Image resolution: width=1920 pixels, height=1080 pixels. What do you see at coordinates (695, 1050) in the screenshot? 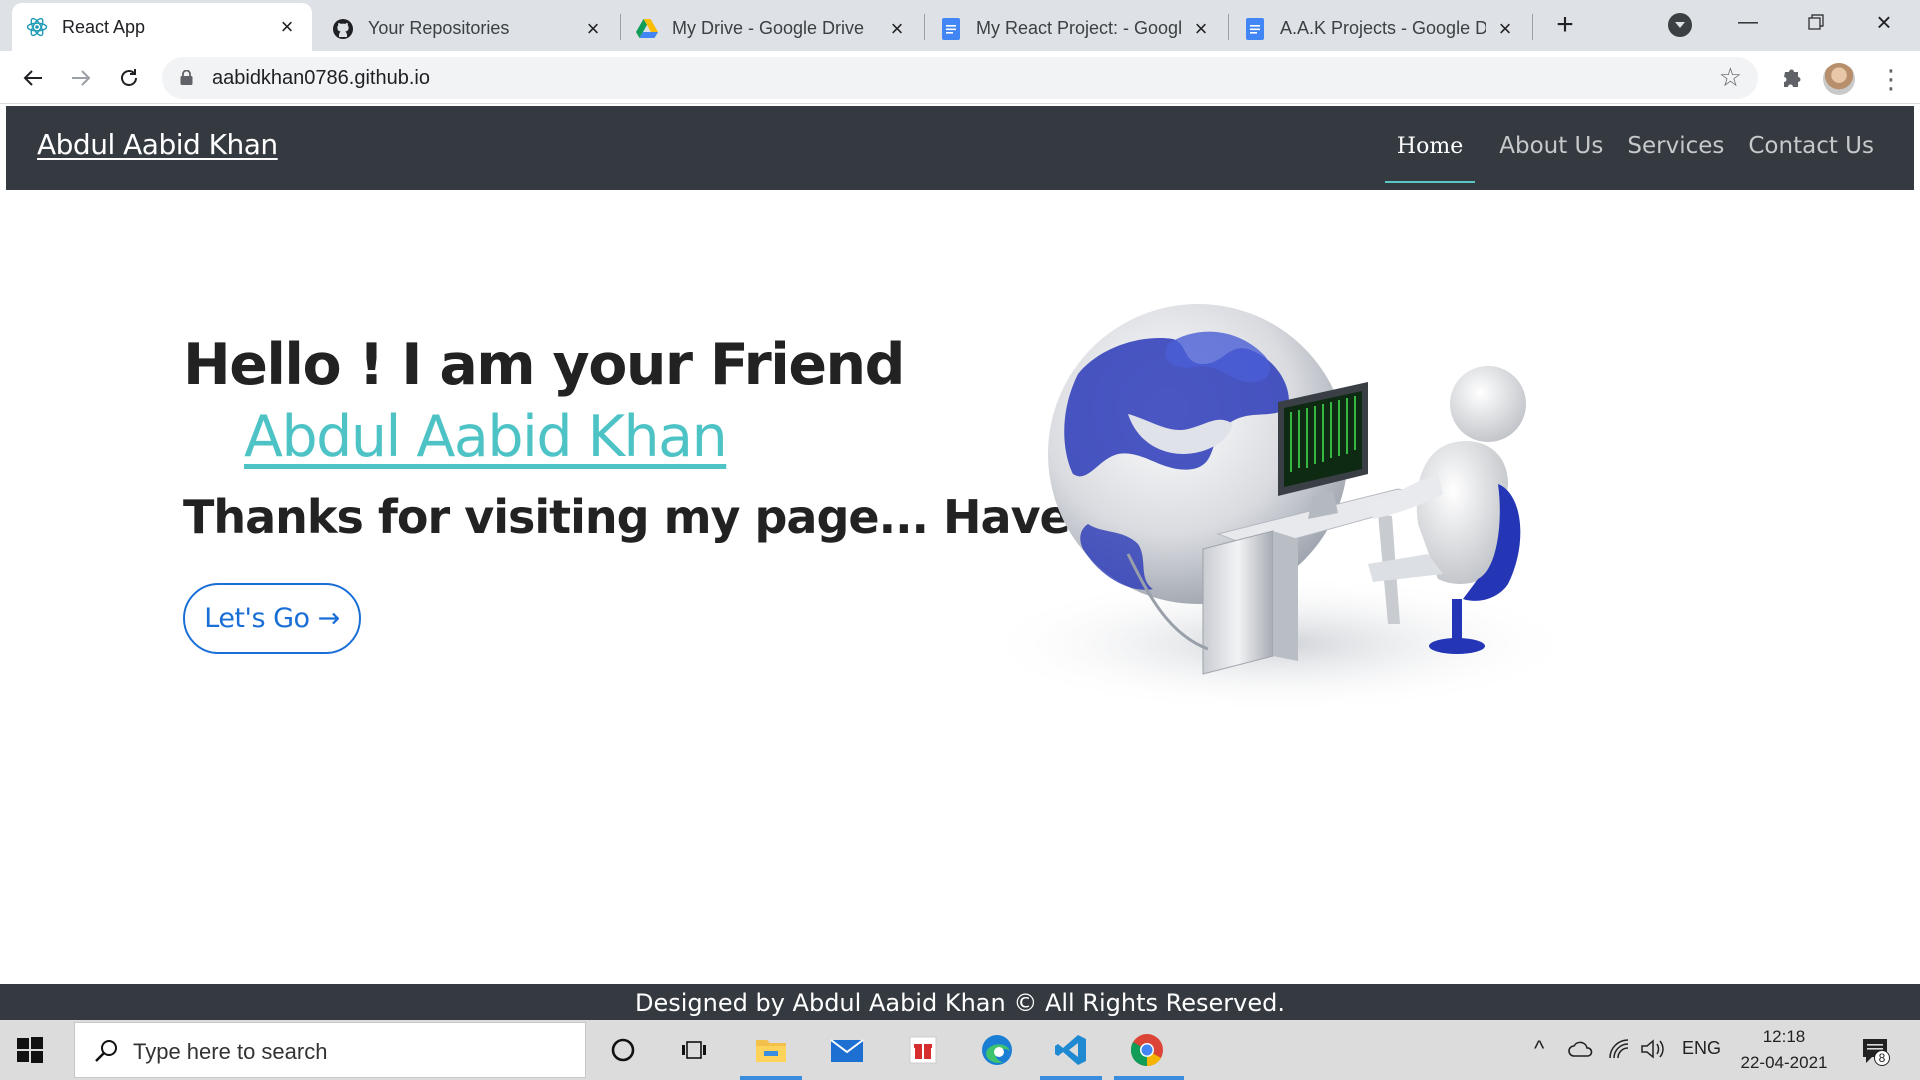
I see `task-view-icon` at bounding box center [695, 1050].